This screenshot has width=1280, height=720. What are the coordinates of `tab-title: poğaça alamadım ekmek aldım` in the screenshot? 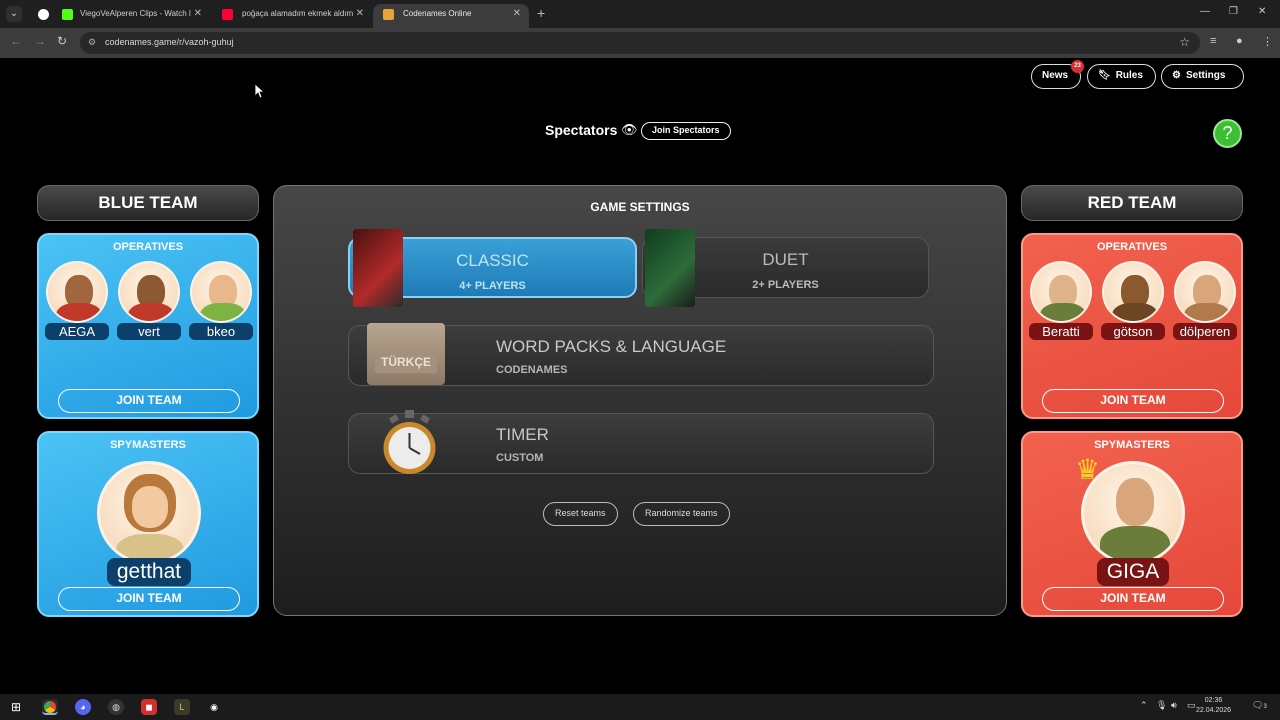 It's located at (298, 13).